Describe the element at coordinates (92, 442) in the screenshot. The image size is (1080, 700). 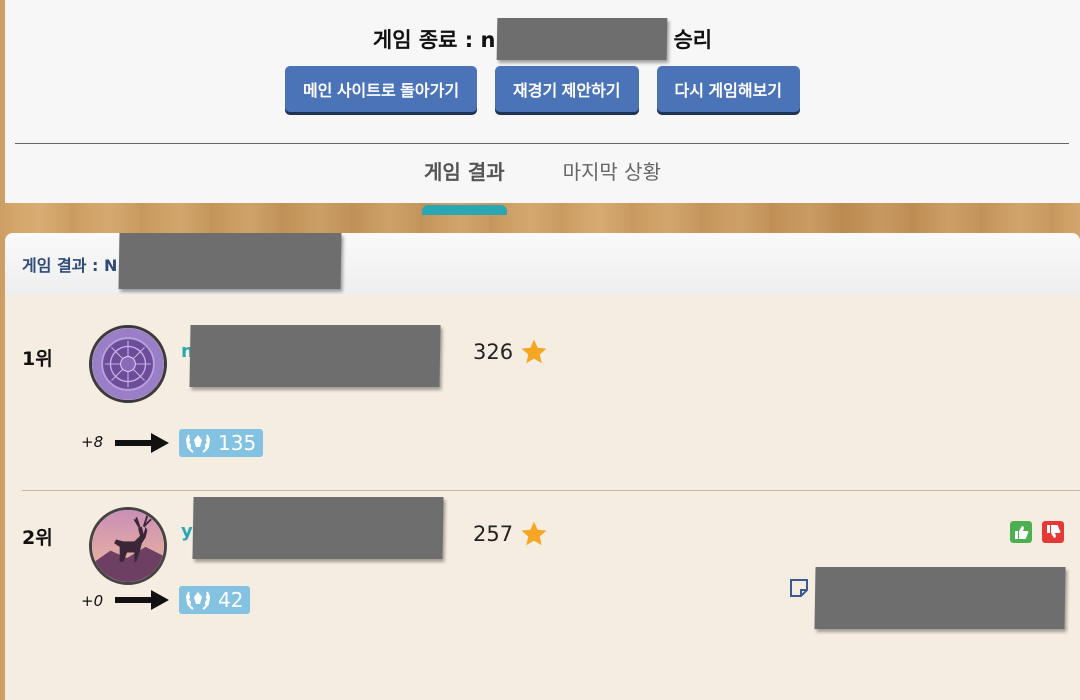
I see `rating-delta: +8` at that location.